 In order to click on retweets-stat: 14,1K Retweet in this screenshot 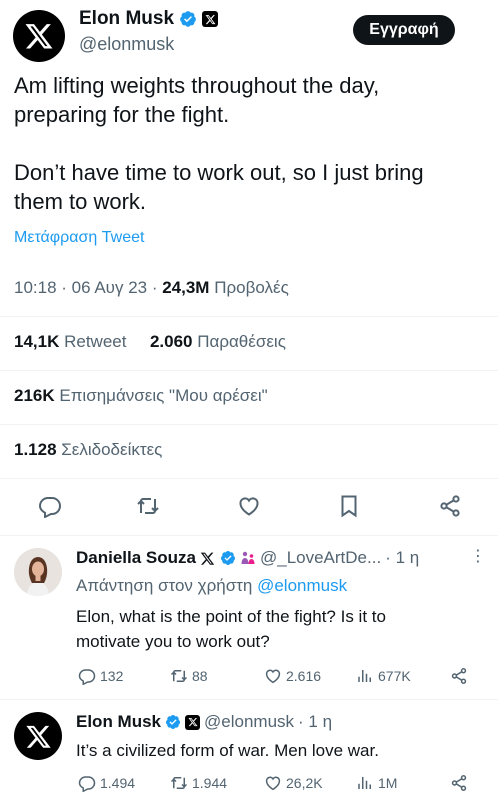, I will do `click(70, 341)`.